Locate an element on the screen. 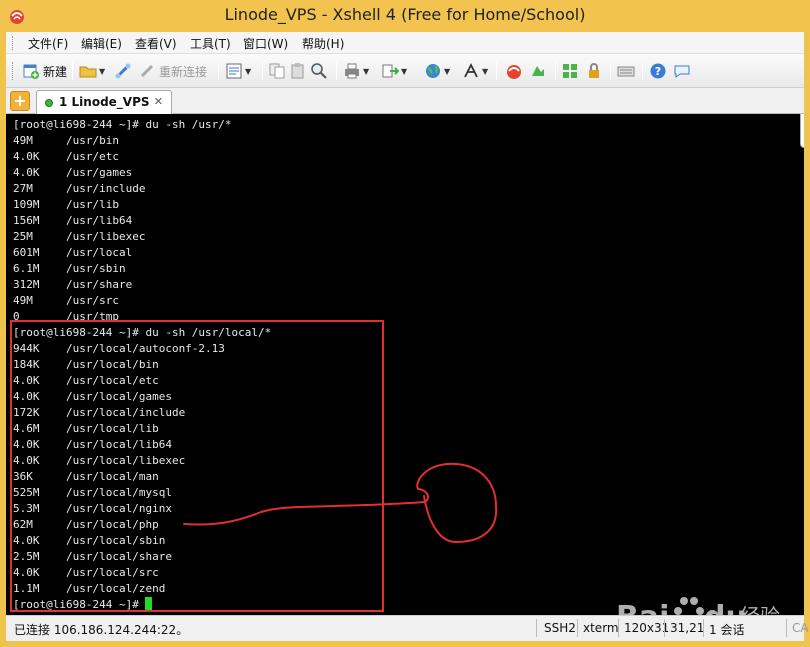  keyboard-button is located at coordinates (626, 71).